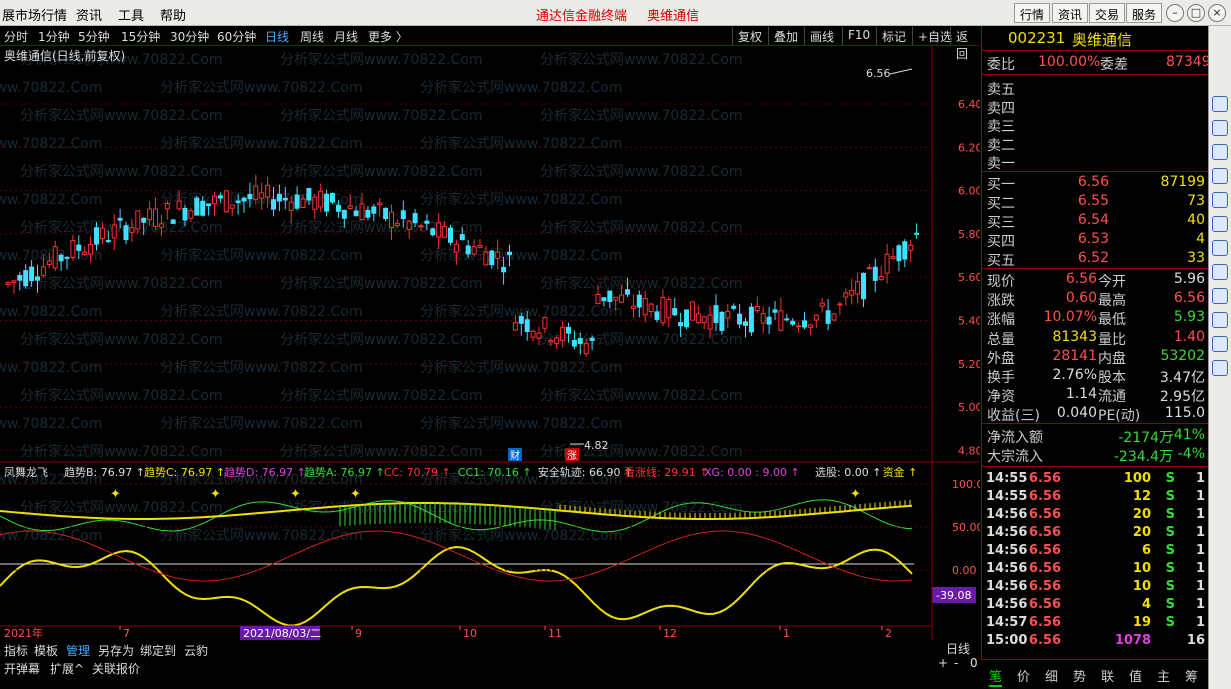 This screenshot has width=1231, height=689. I want to click on f10-button: F10, so click(858, 36).